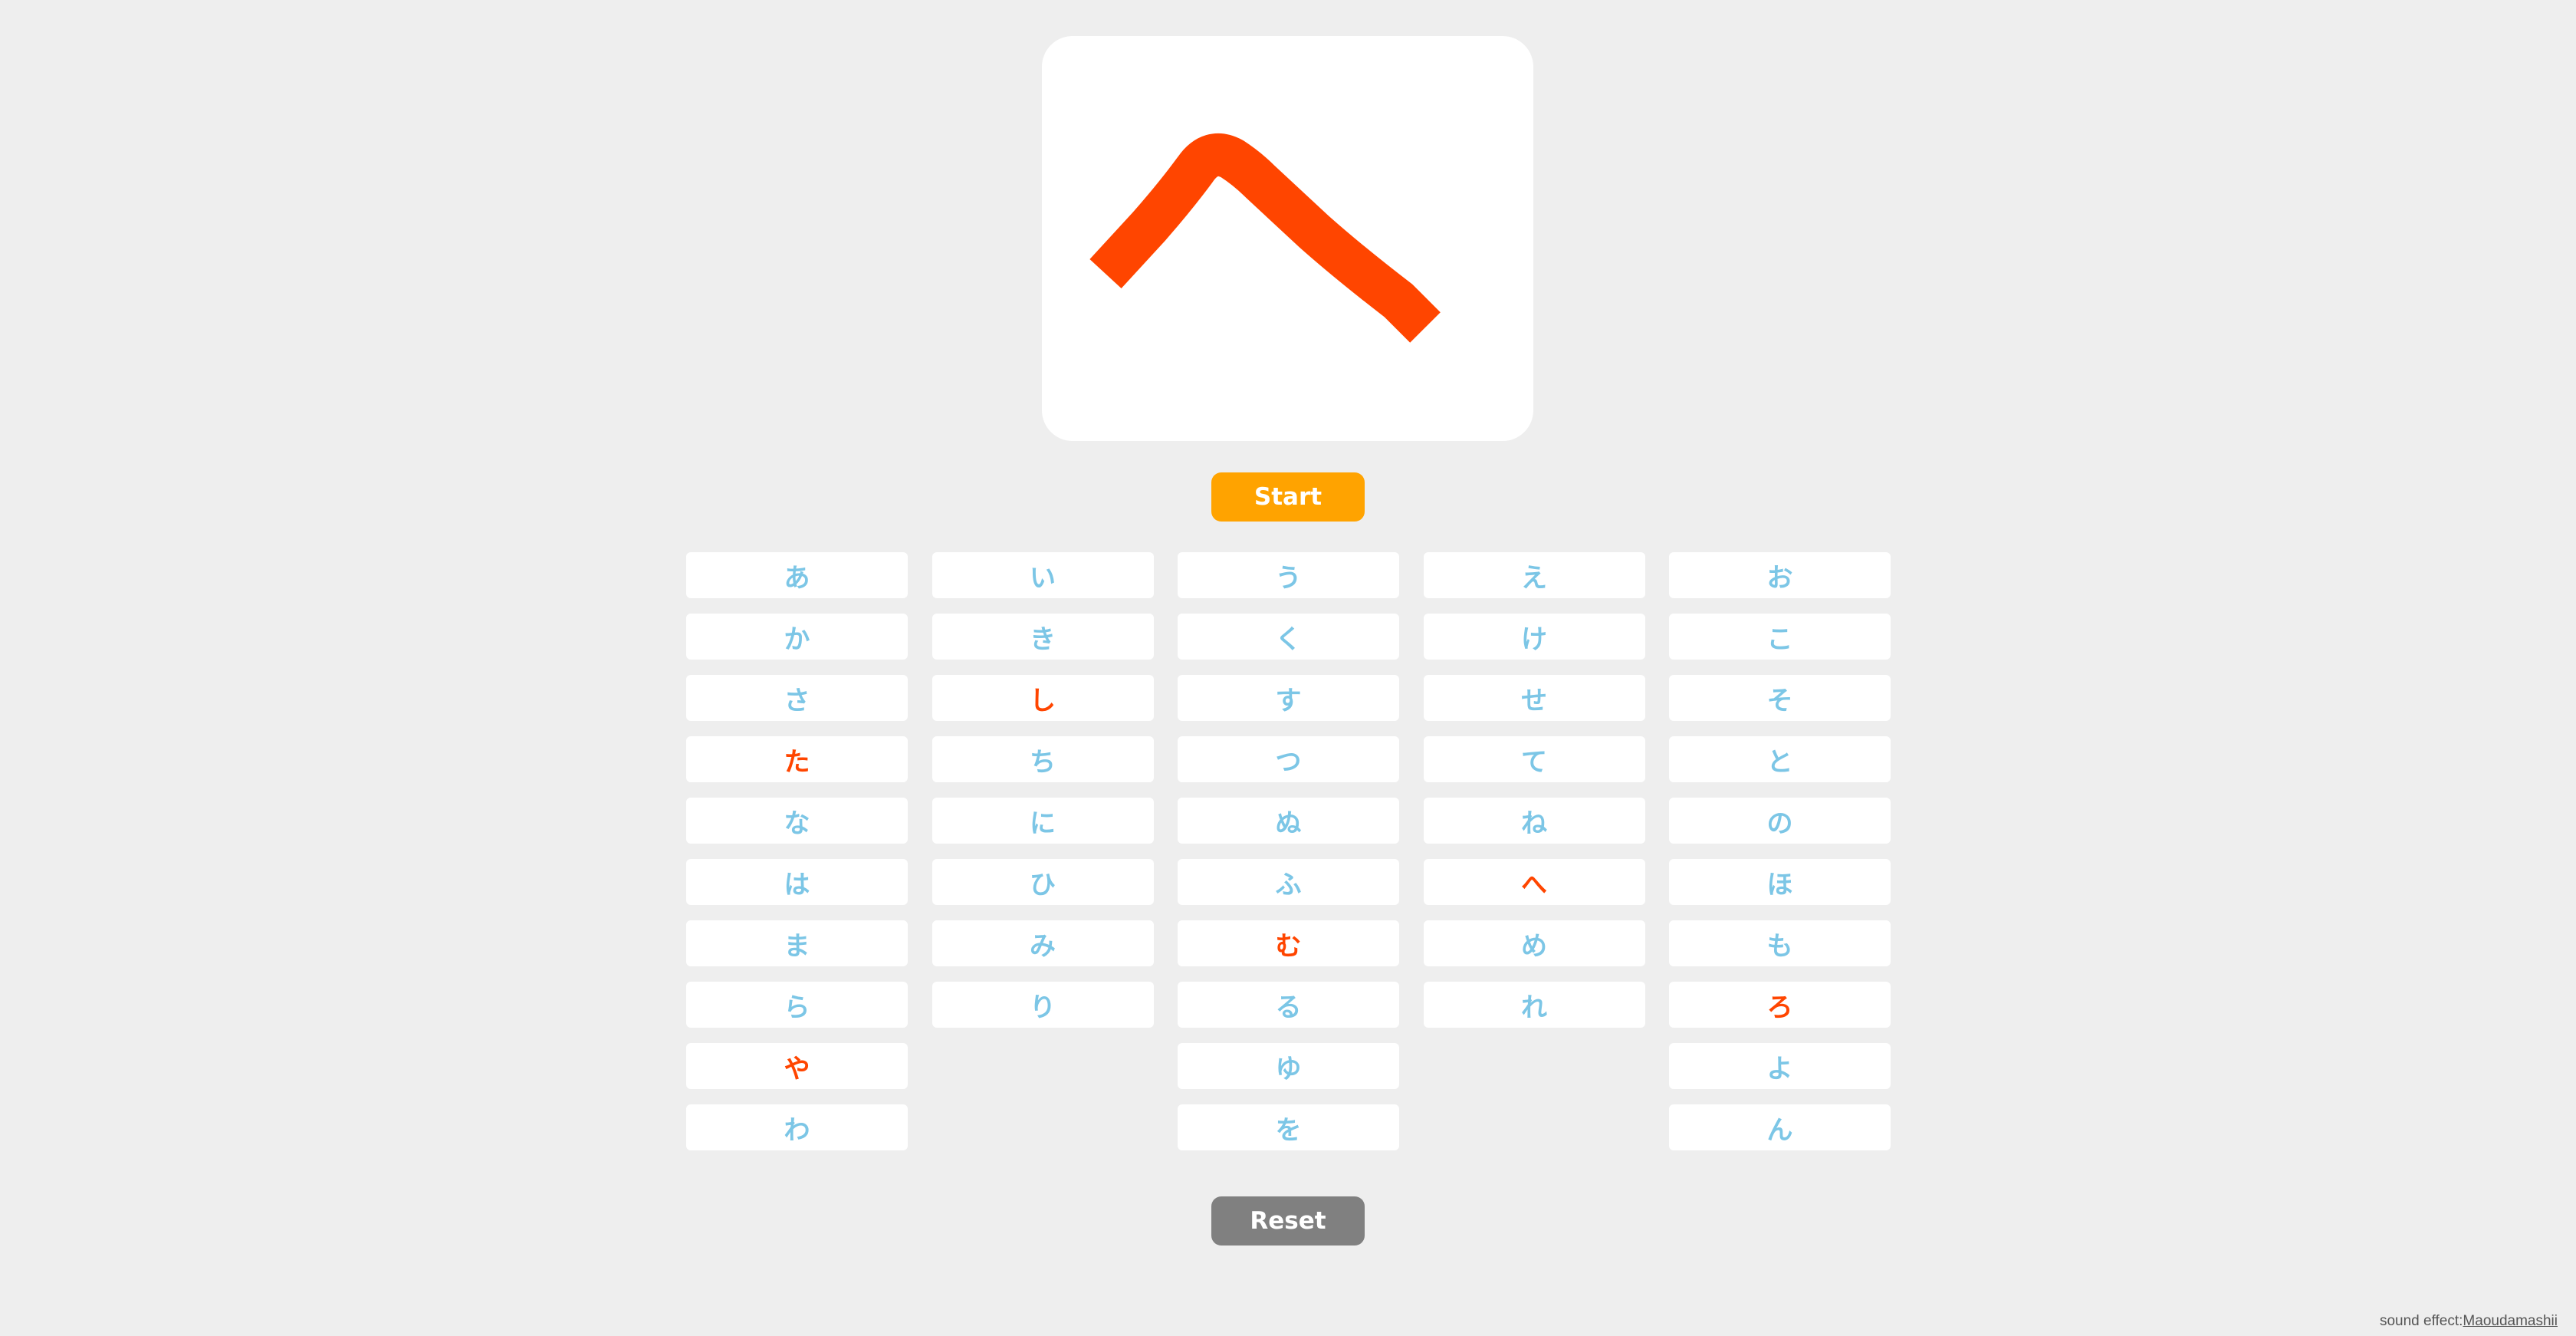 Image resolution: width=2576 pixels, height=1336 pixels. Describe the element at coordinates (1288, 1221) in the screenshot. I see `reset-button: Reset` at that location.